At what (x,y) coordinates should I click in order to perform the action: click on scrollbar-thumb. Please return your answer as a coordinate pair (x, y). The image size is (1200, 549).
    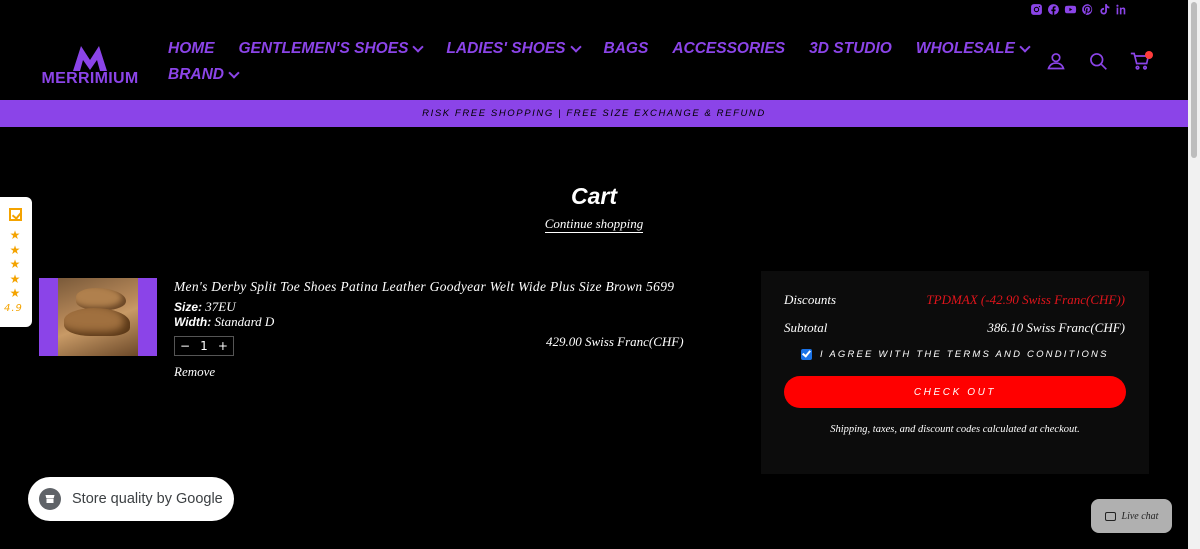
    Looking at the image, I should click on (1194, 80).